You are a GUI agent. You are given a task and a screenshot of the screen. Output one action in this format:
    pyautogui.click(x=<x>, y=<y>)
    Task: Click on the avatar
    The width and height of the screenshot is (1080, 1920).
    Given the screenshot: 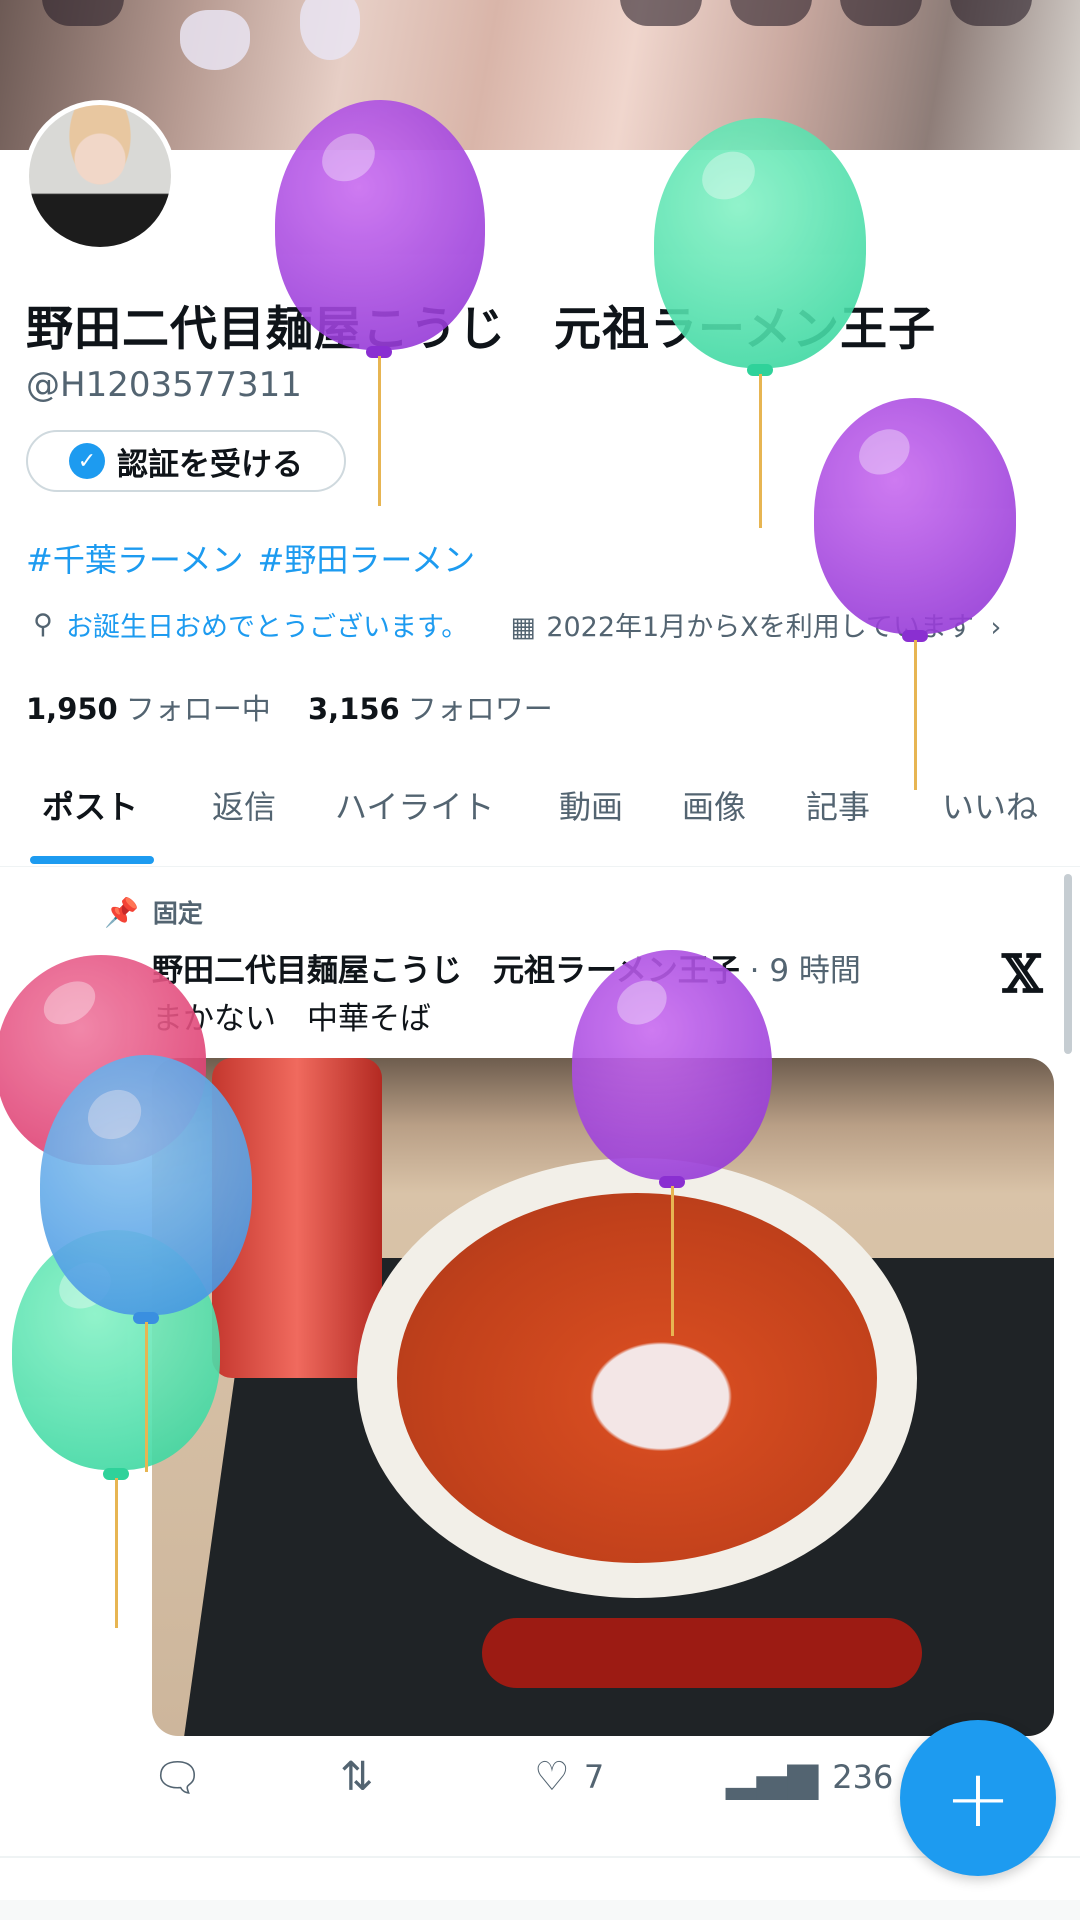 What is the action you would take?
    pyautogui.click(x=100, y=176)
    